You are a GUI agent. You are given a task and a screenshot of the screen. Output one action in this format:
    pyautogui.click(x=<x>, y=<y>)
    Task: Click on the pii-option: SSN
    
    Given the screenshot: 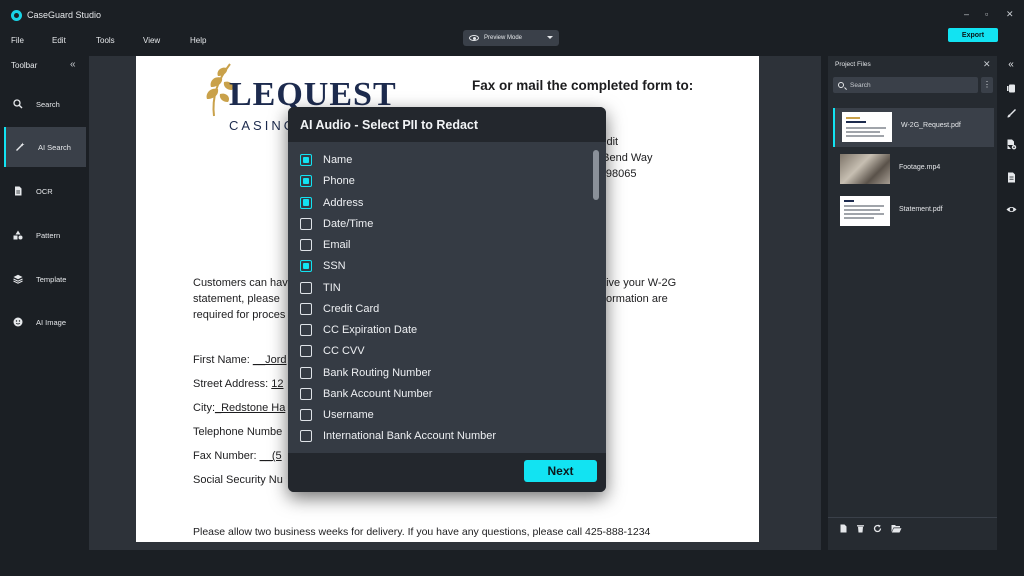 What is the action you would take?
    pyautogui.click(x=323, y=266)
    